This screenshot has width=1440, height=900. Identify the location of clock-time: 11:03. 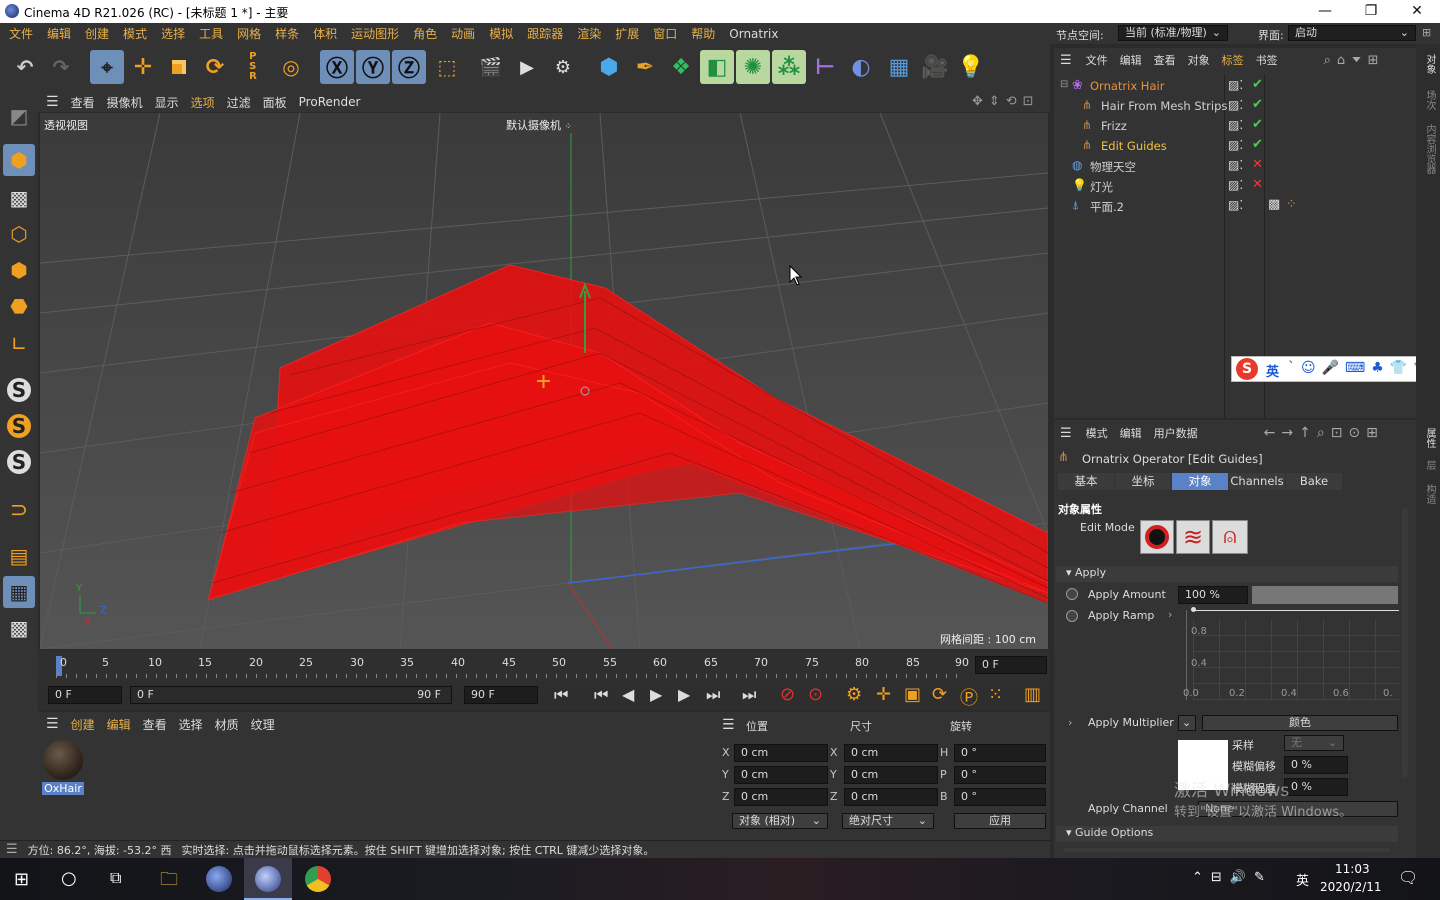
(1352, 869).